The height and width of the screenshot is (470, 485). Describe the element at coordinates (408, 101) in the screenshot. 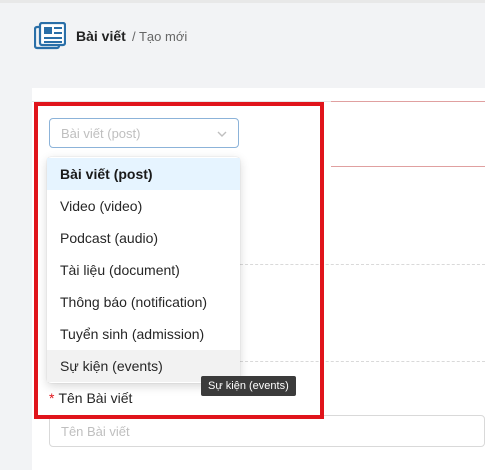

I see `error-outline-top` at that location.